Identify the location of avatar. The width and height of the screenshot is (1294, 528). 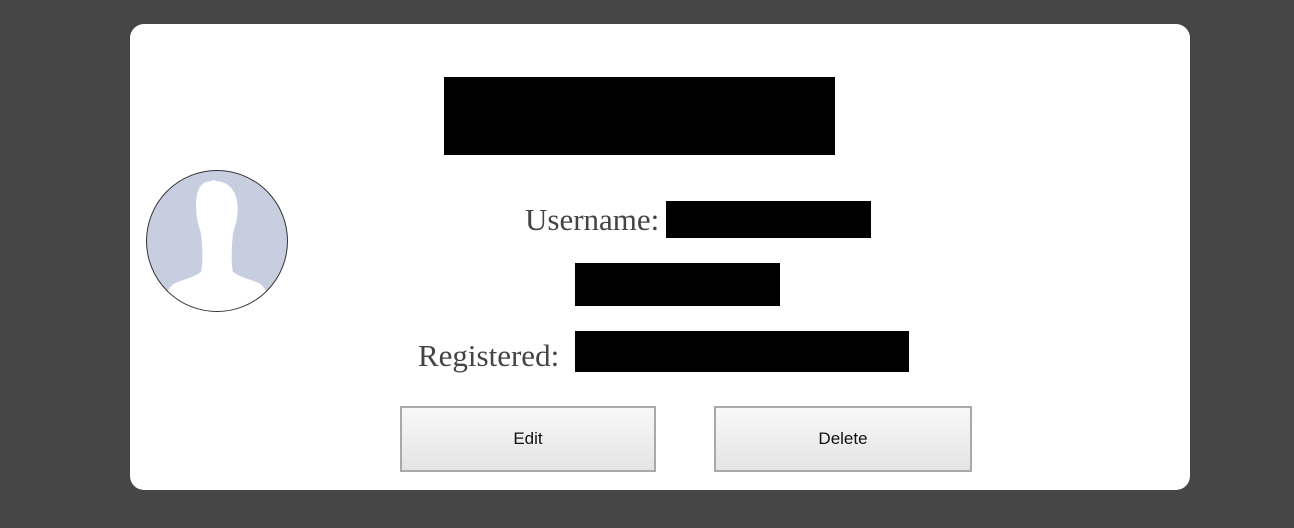
(217, 241).